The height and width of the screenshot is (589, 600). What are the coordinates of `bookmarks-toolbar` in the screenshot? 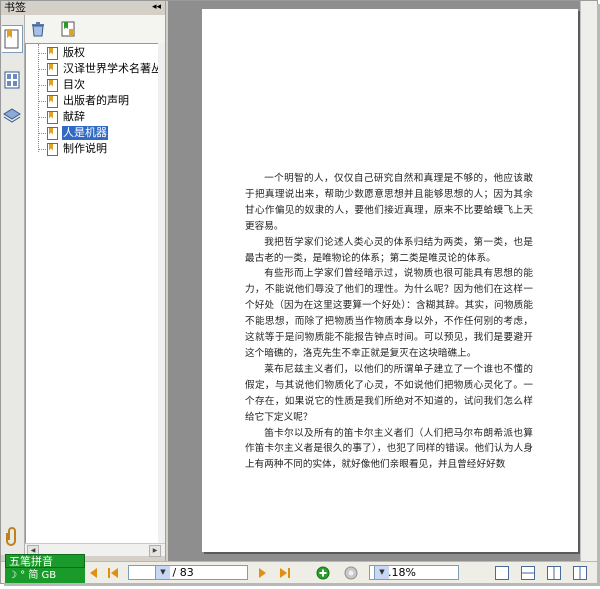 It's located at (95, 29).